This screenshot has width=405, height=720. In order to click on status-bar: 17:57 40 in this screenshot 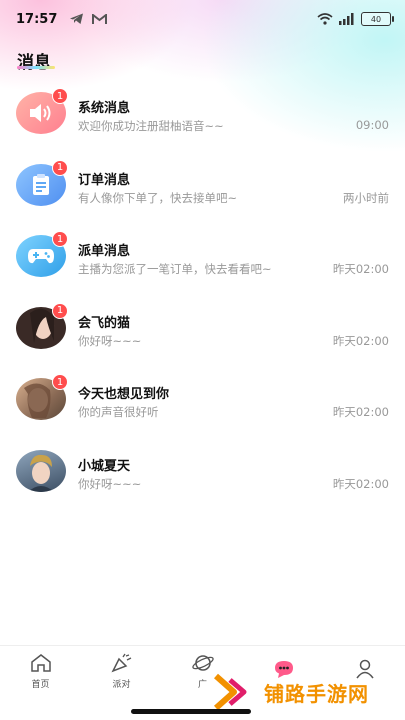, I will do `click(202, 19)`.